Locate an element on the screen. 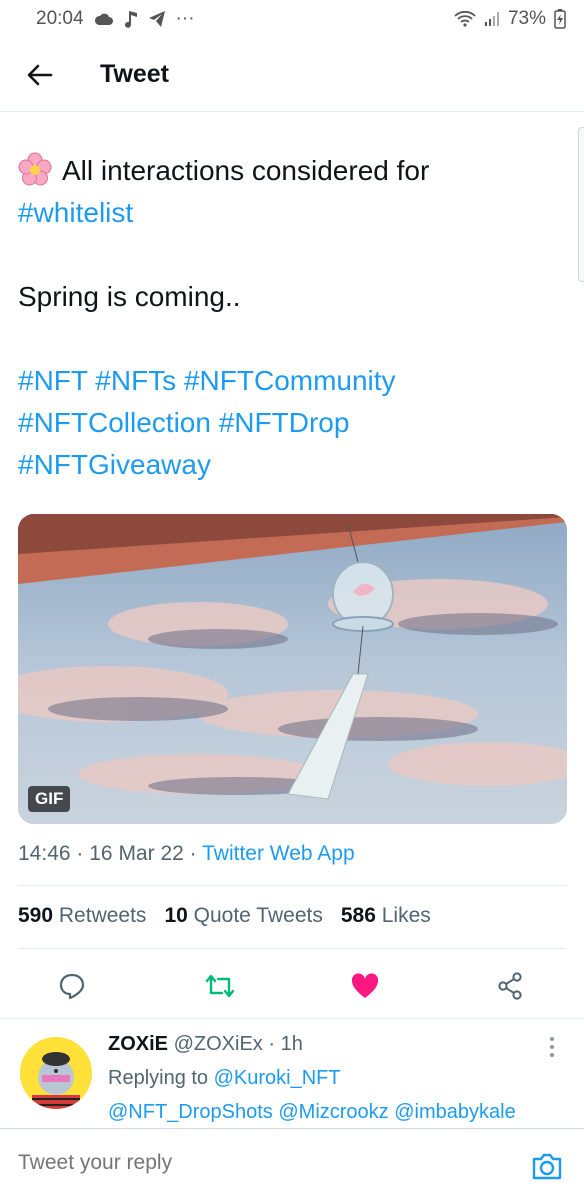  mention-link: @imbabykale is located at coordinates (454, 1112).